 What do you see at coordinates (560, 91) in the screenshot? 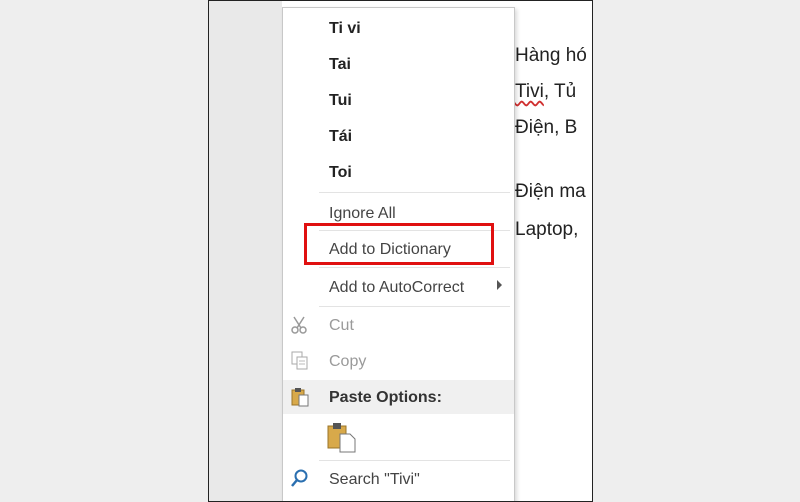
I see `doc-line-2-rest: , Tủ` at bounding box center [560, 91].